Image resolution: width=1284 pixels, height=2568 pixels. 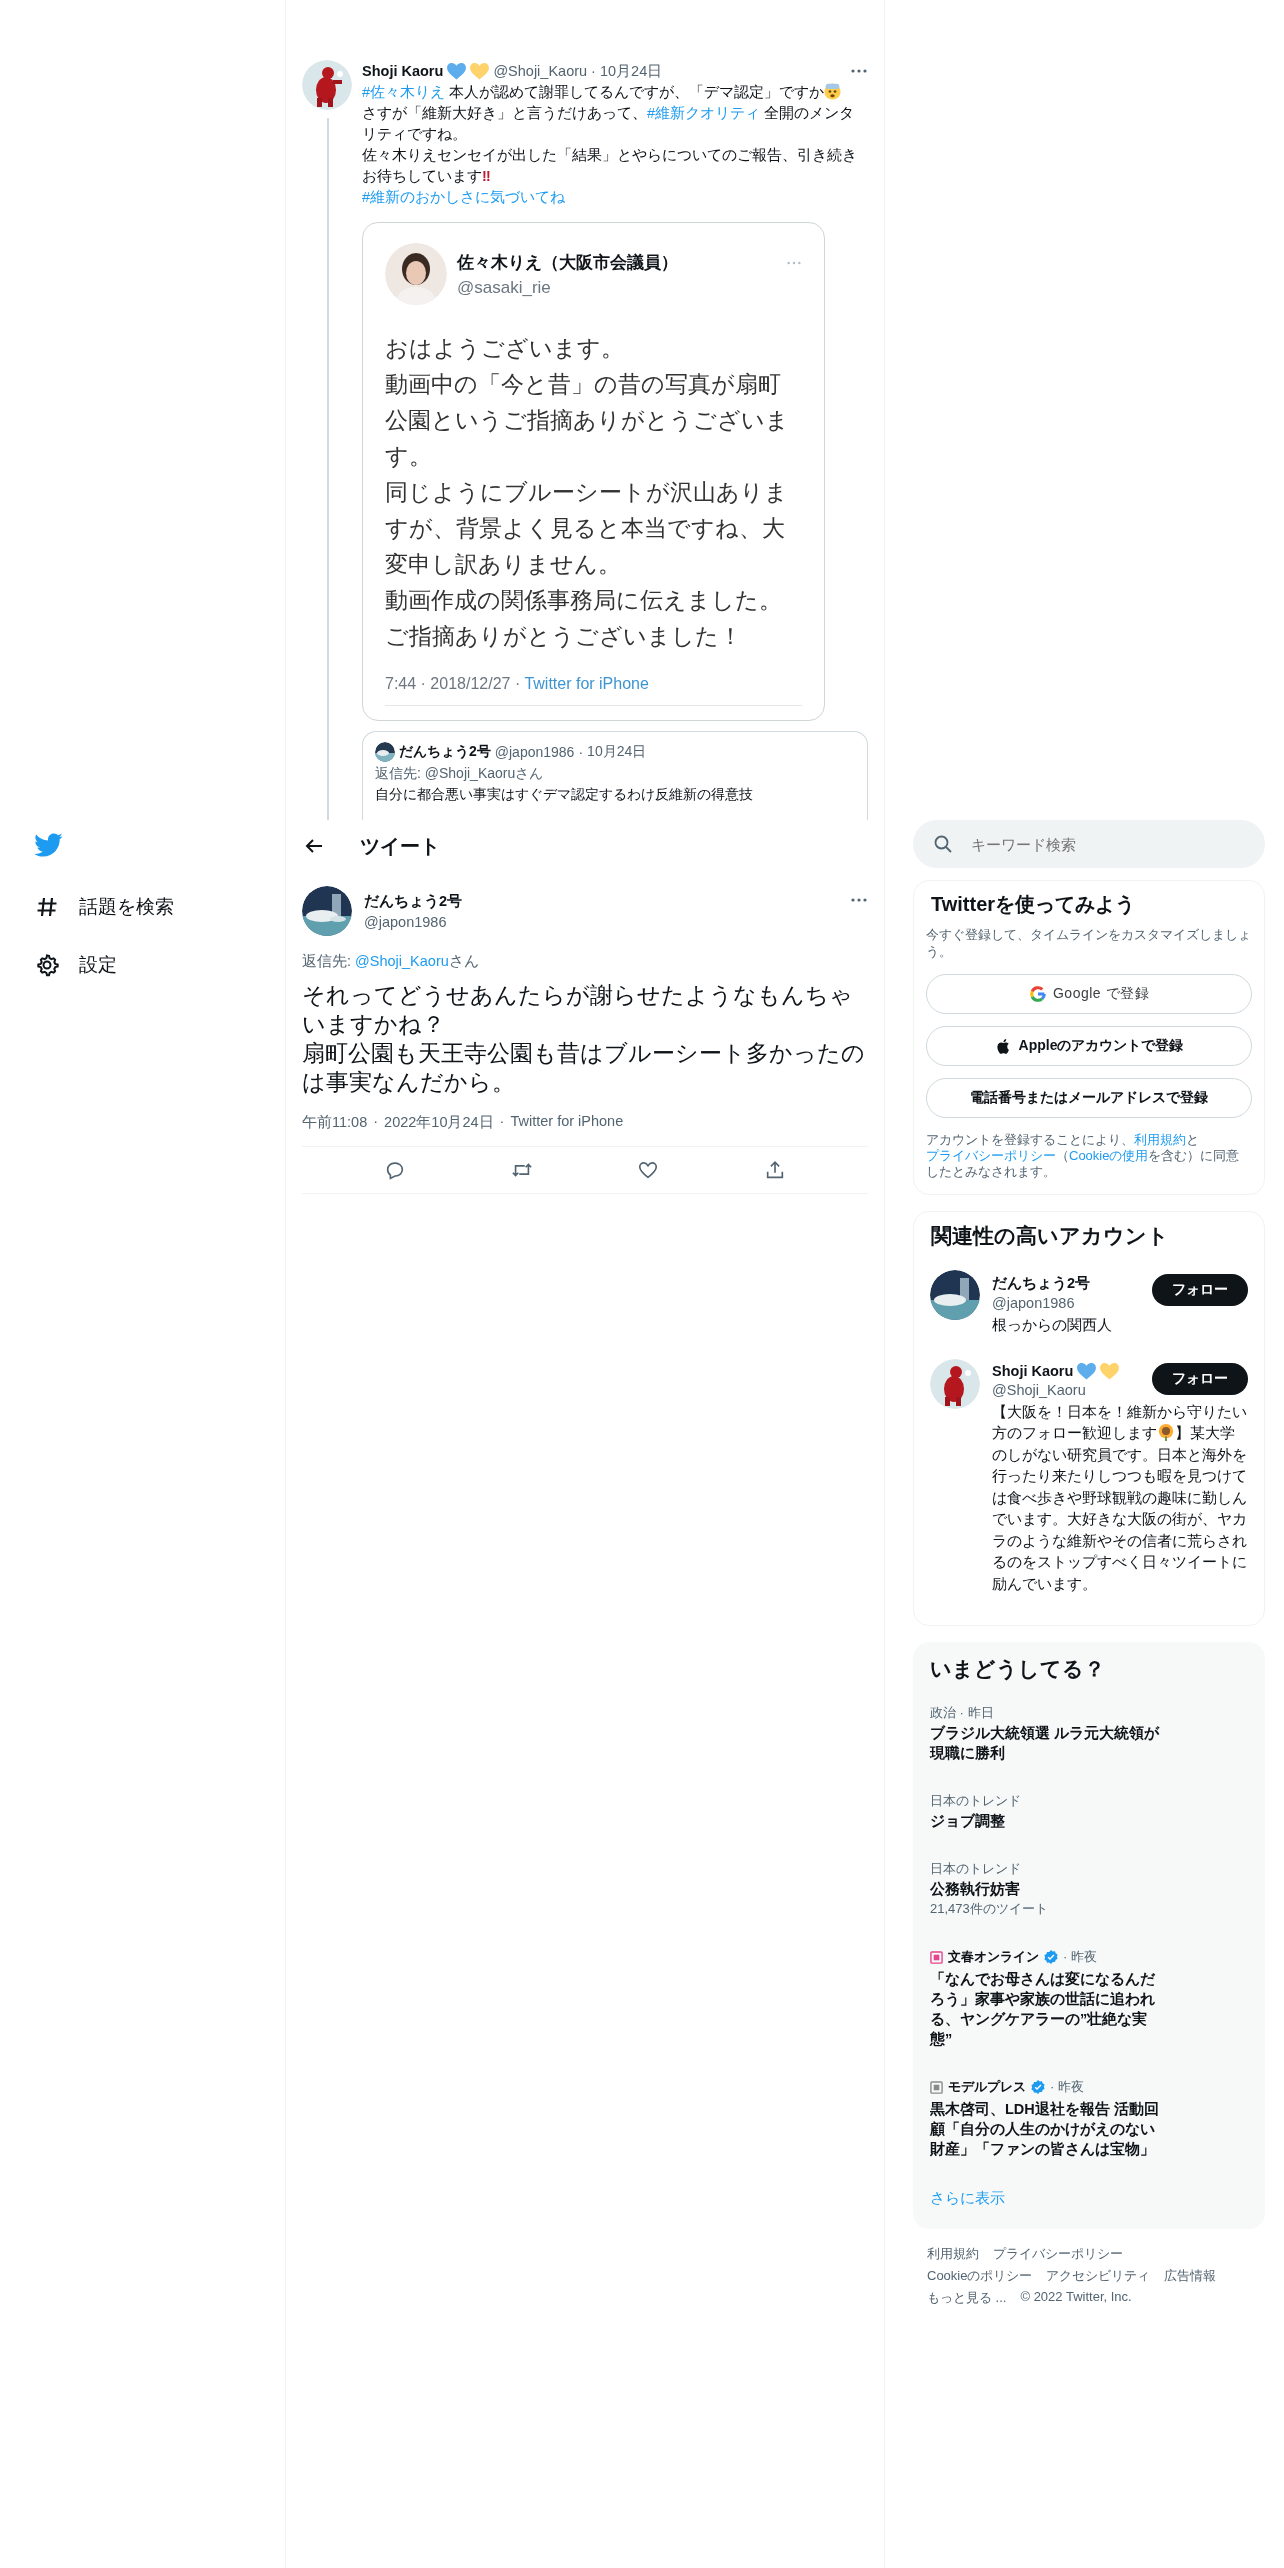 I want to click on tweet-text: 佐々木りえセンセイが出した「結果」とやらについてのご報告、引き続きお待ちしています‼, so click(x=610, y=166).